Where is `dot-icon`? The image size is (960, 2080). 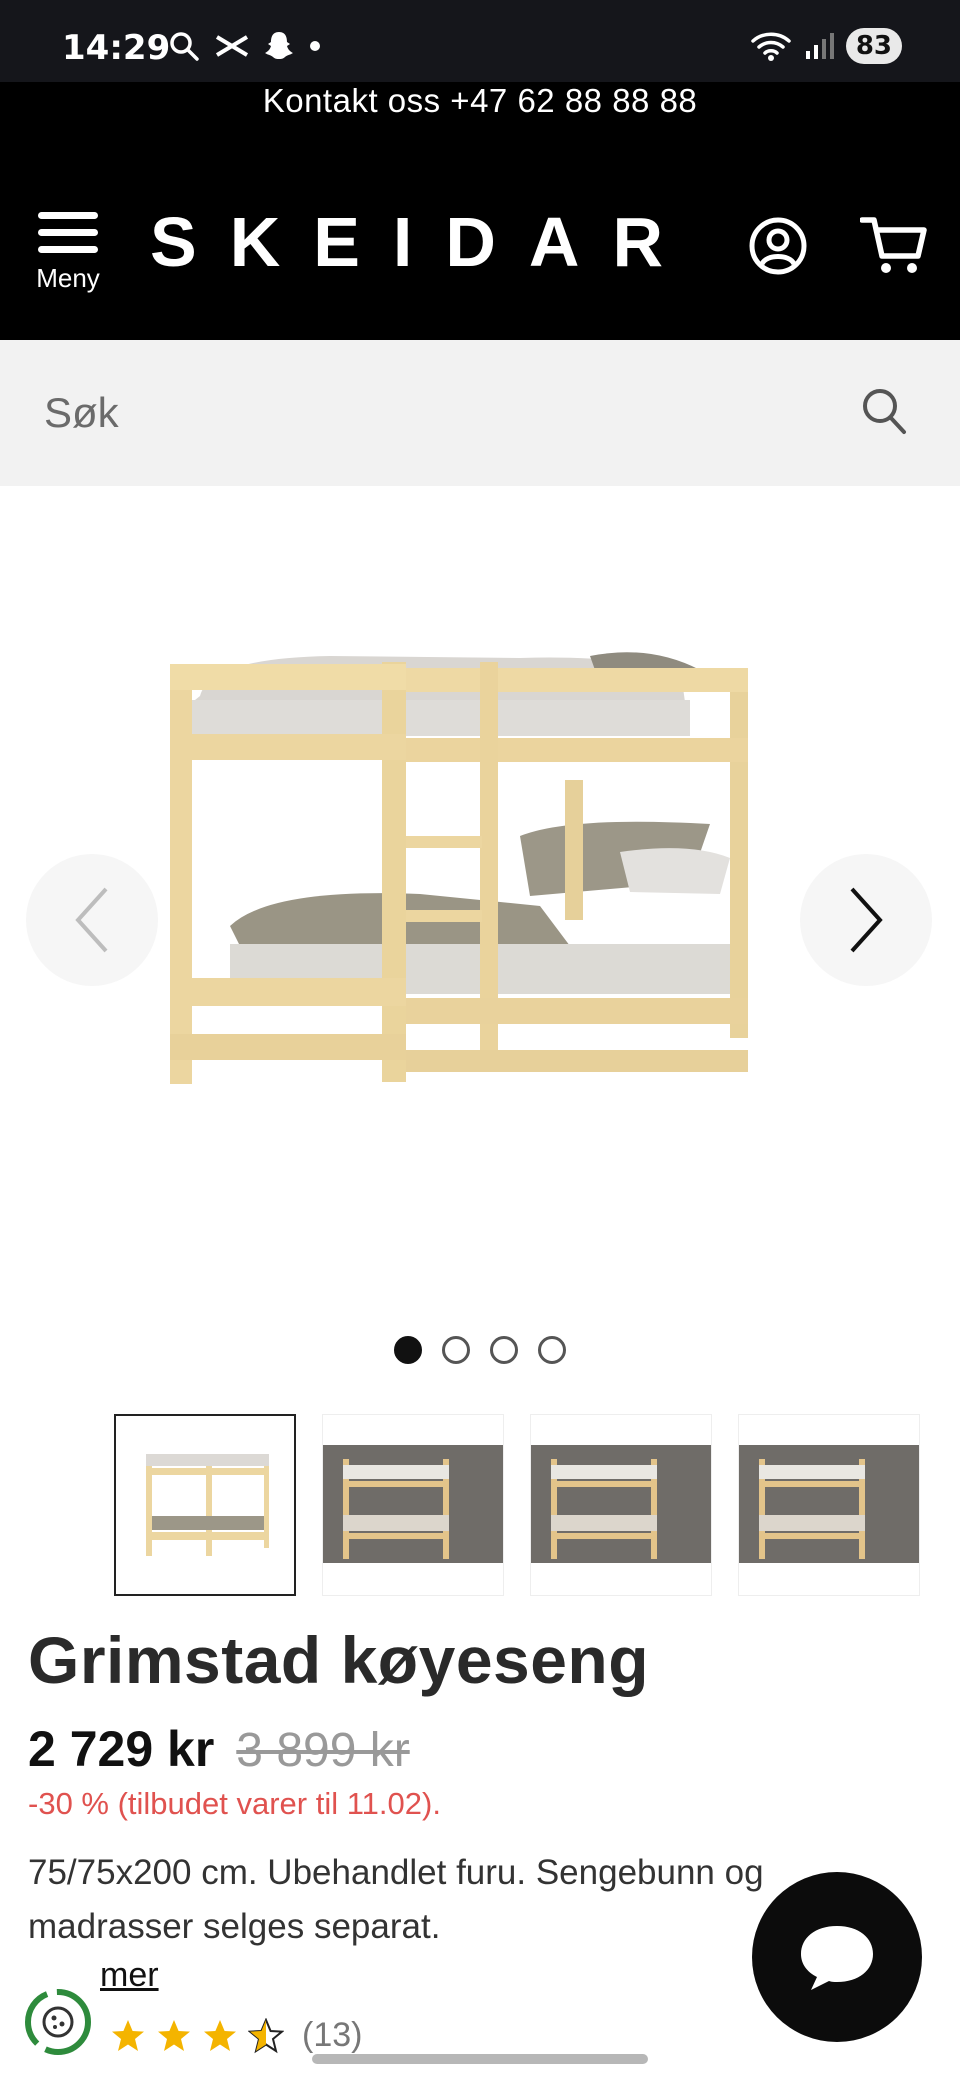 dot-icon is located at coordinates (315, 46).